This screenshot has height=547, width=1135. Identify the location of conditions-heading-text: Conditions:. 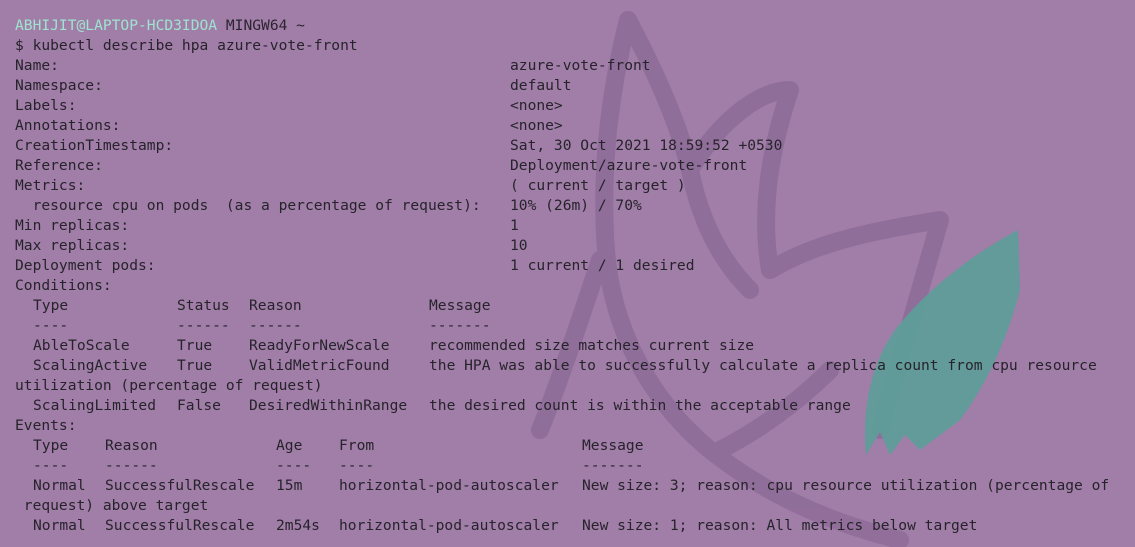
(63, 285).